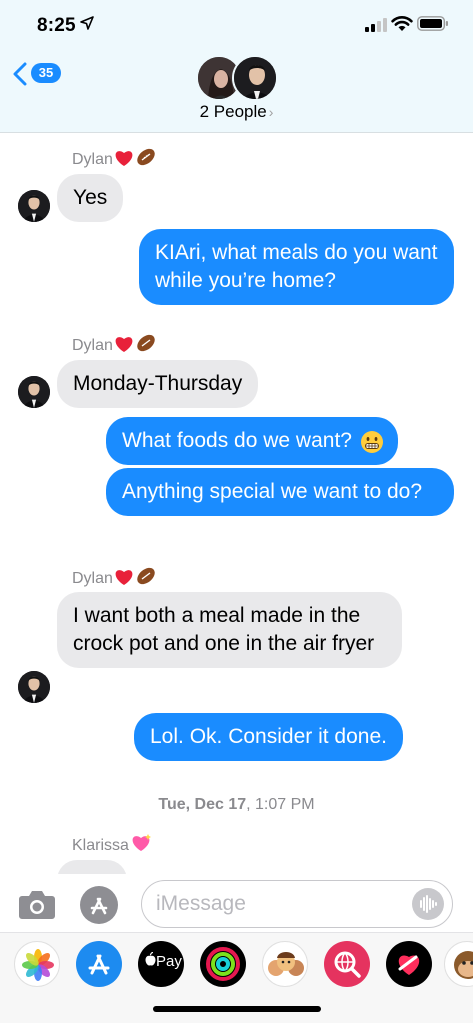 This screenshot has width=473, height=1023. What do you see at coordinates (372, 446) in the screenshot?
I see `grimacing-emoji-icon` at bounding box center [372, 446].